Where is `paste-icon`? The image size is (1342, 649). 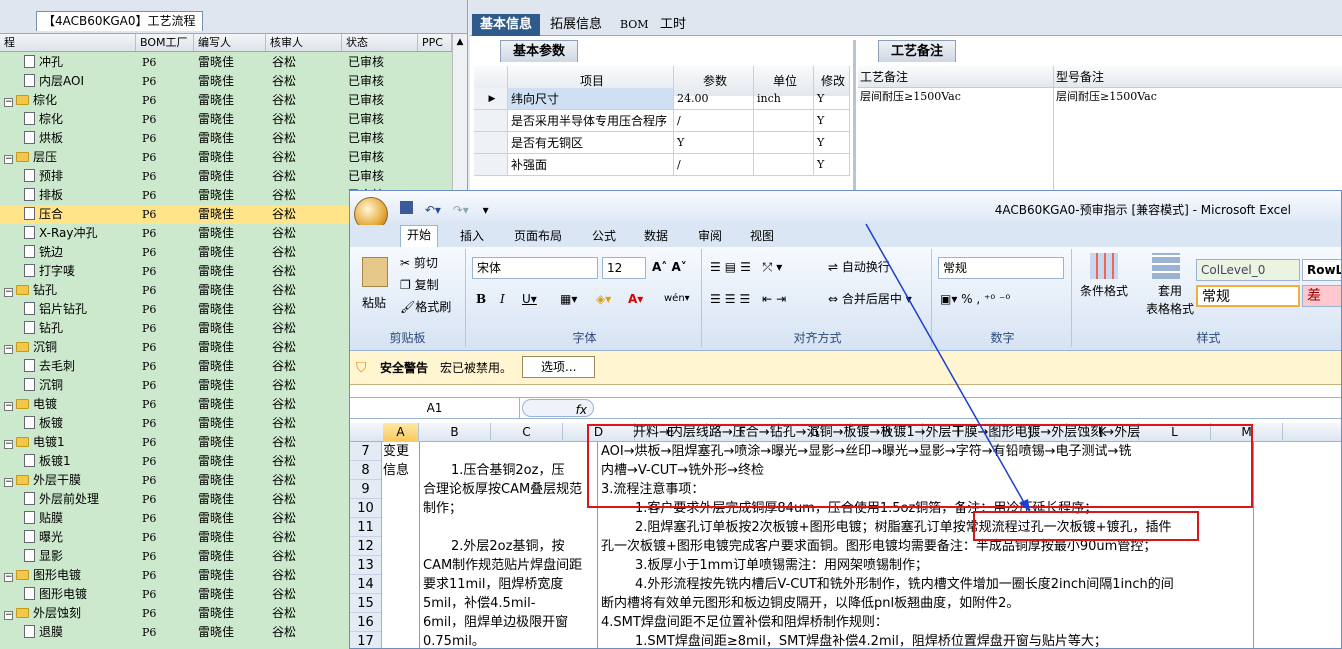
paste-icon is located at coordinates (375, 272).